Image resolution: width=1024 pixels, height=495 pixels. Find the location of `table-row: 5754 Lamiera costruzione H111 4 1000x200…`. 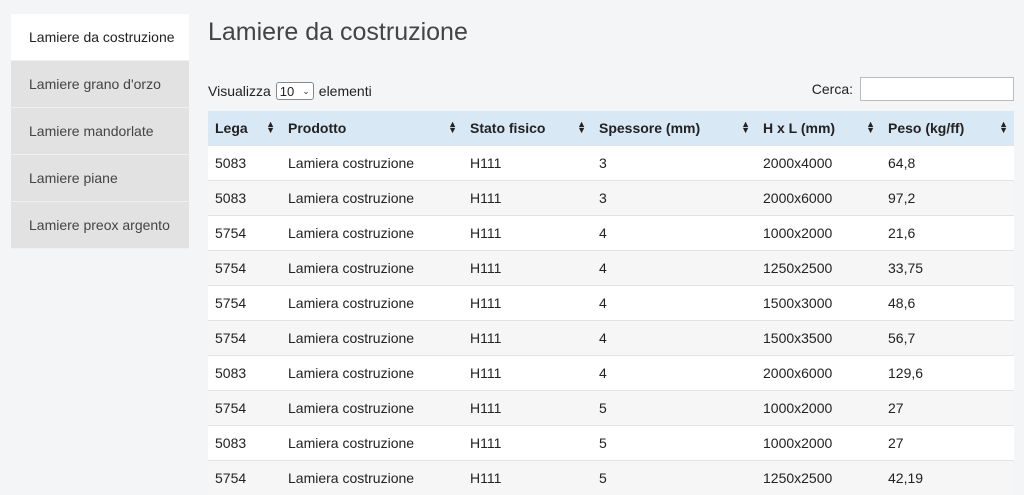

table-row: 5754 Lamiera costruzione H111 4 1000x200… is located at coordinates (611, 233).